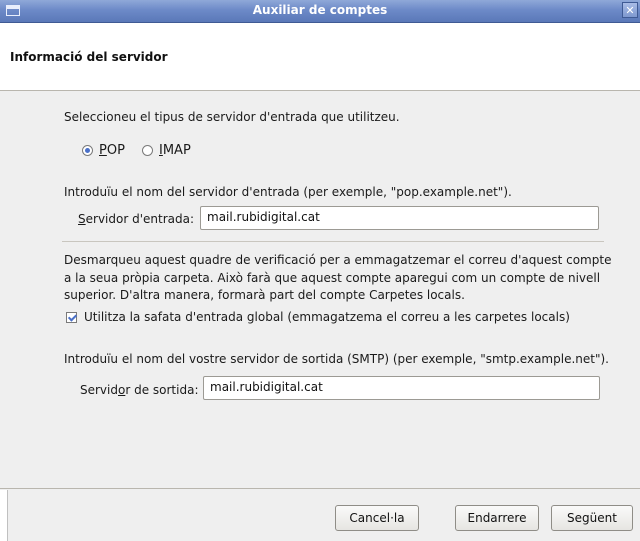 Image resolution: width=640 pixels, height=541 pixels. What do you see at coordinates (320, 56) in the screenshot?
I see `wizard-header: Informació del servidor` at bounding box center [320, 56].